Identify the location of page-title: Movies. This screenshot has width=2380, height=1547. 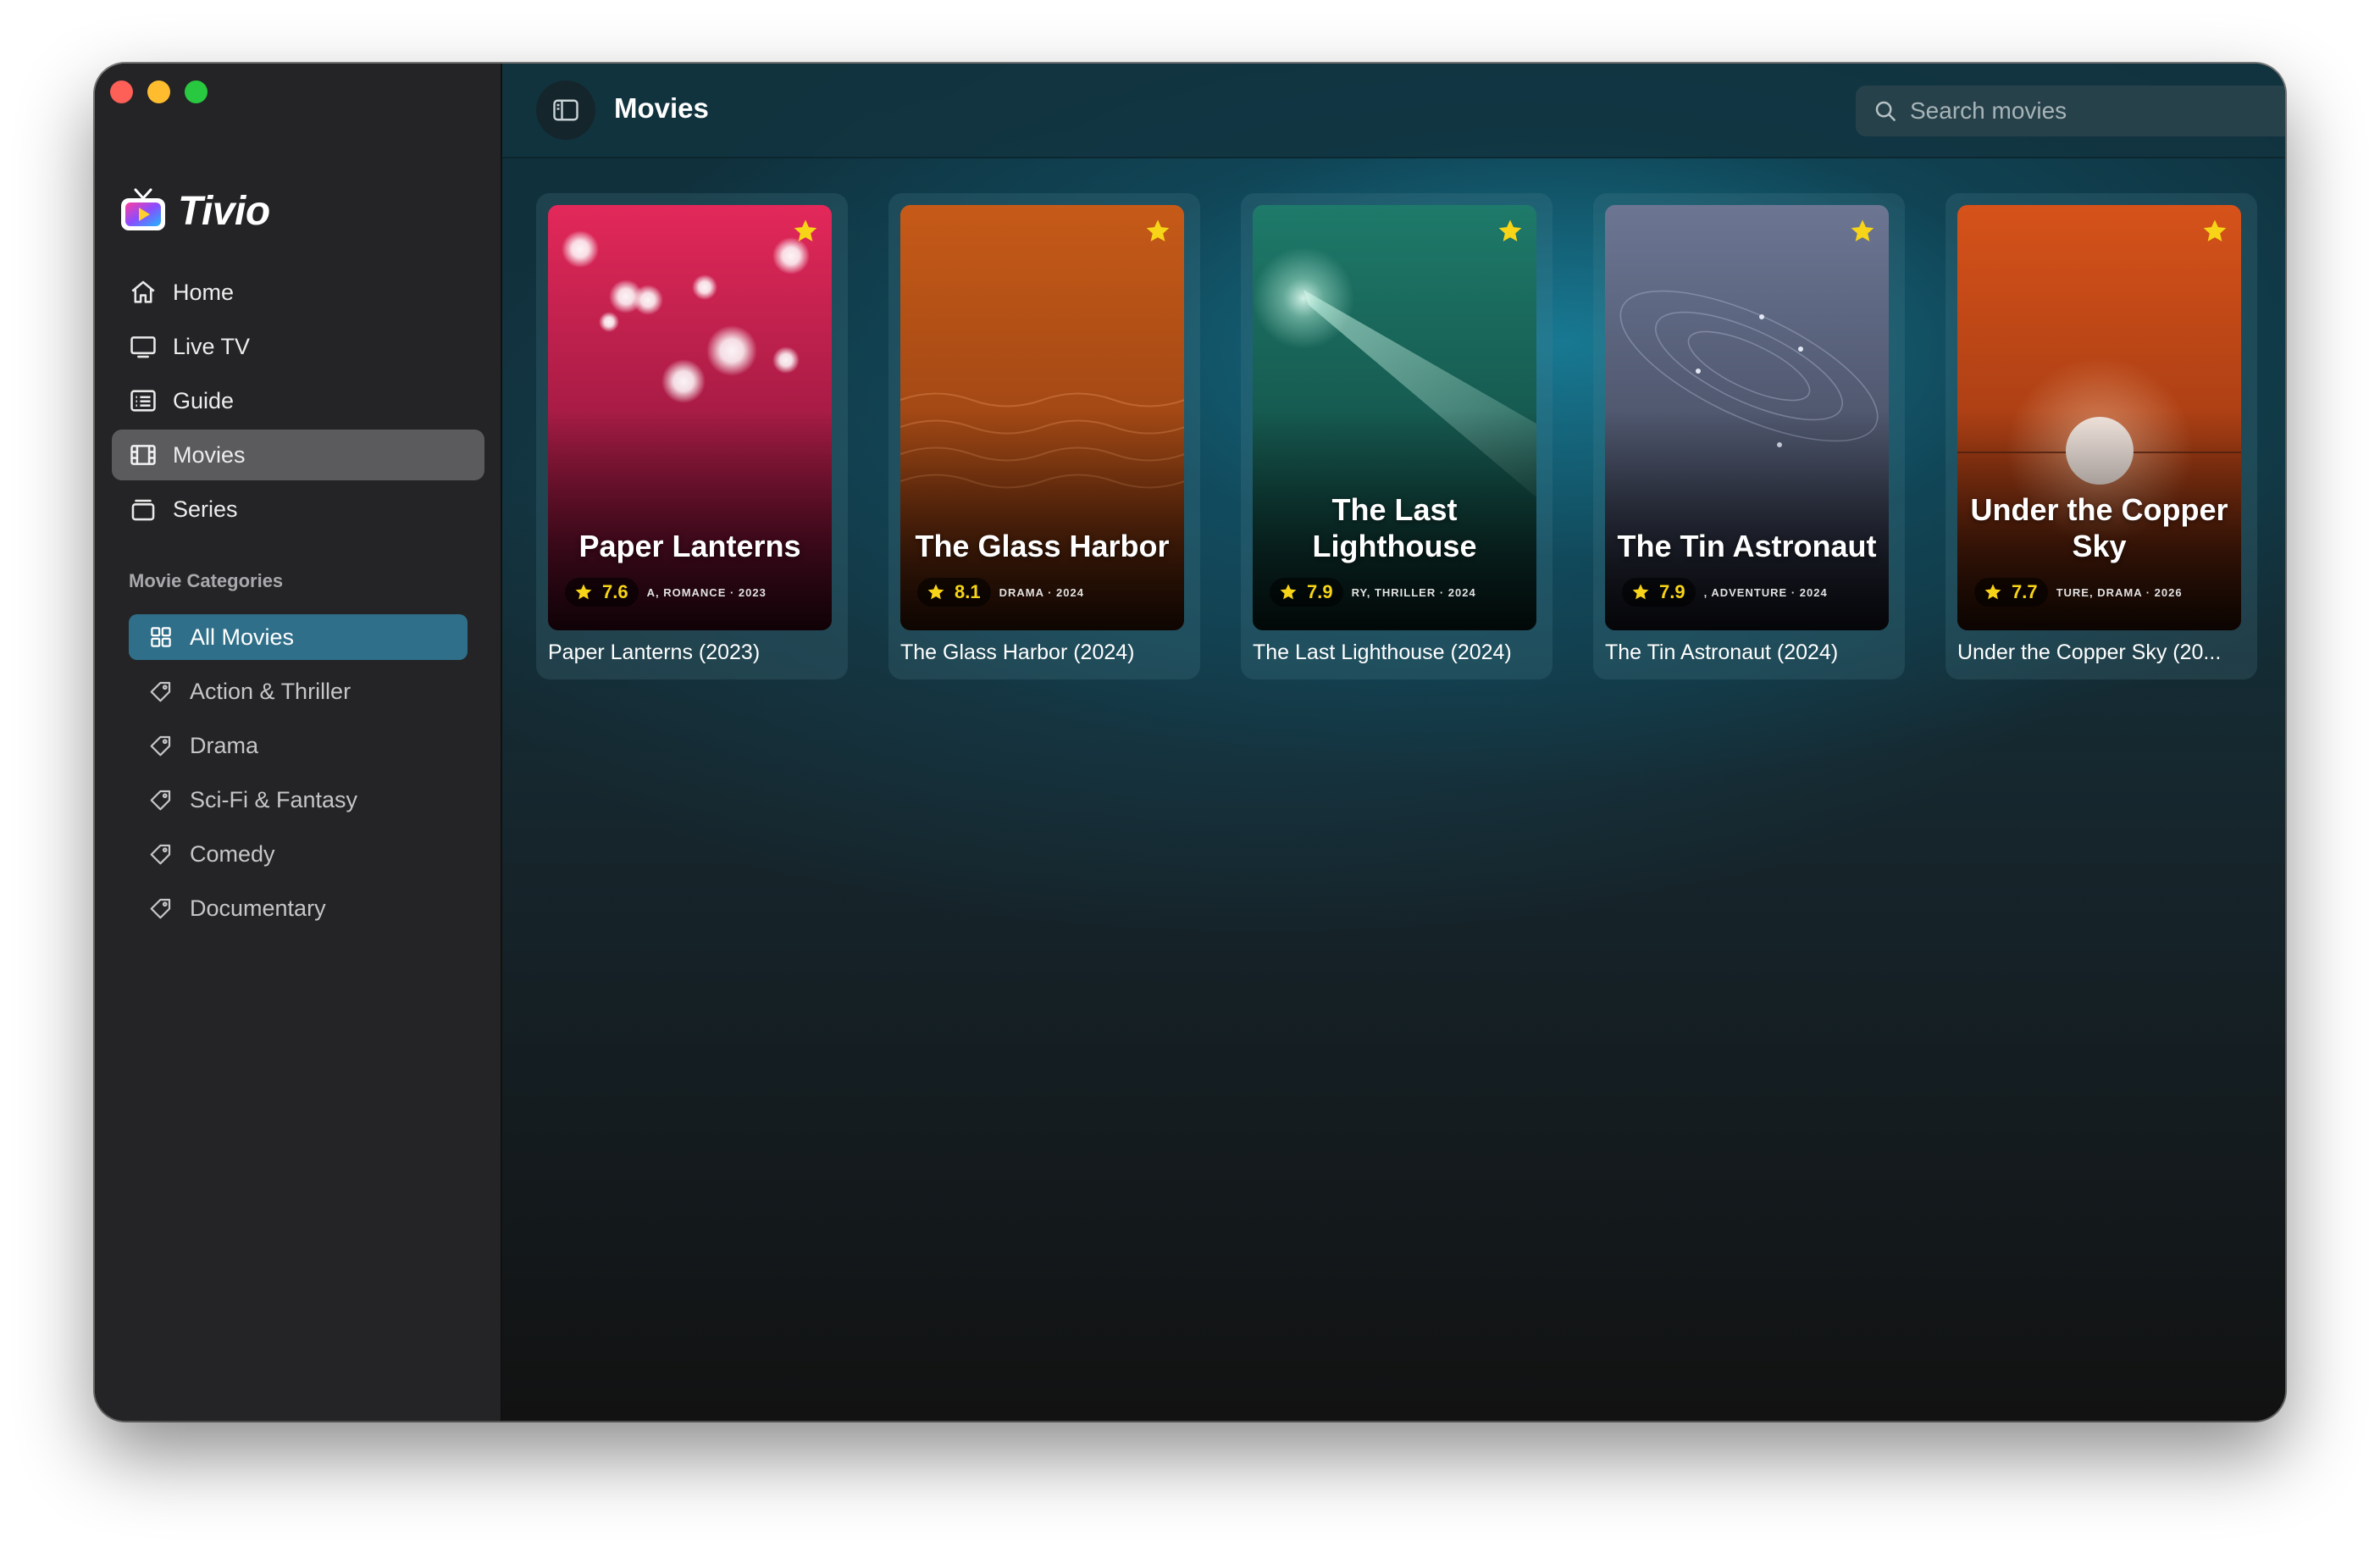
(661, 108).